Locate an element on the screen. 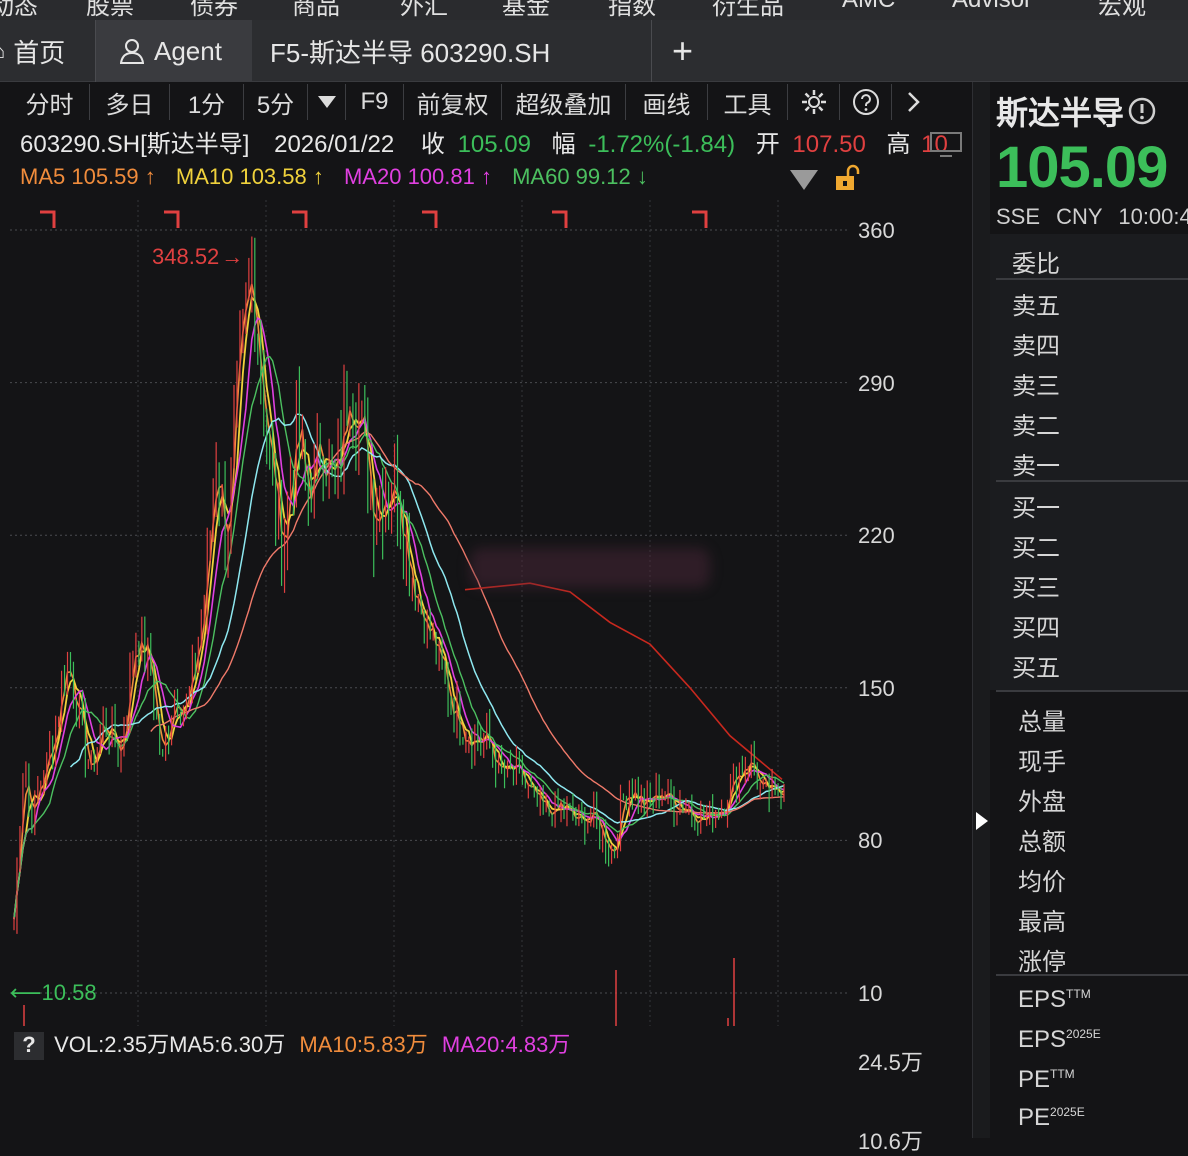  bid4-label: 买四 is located at coordinates (1036, 628).